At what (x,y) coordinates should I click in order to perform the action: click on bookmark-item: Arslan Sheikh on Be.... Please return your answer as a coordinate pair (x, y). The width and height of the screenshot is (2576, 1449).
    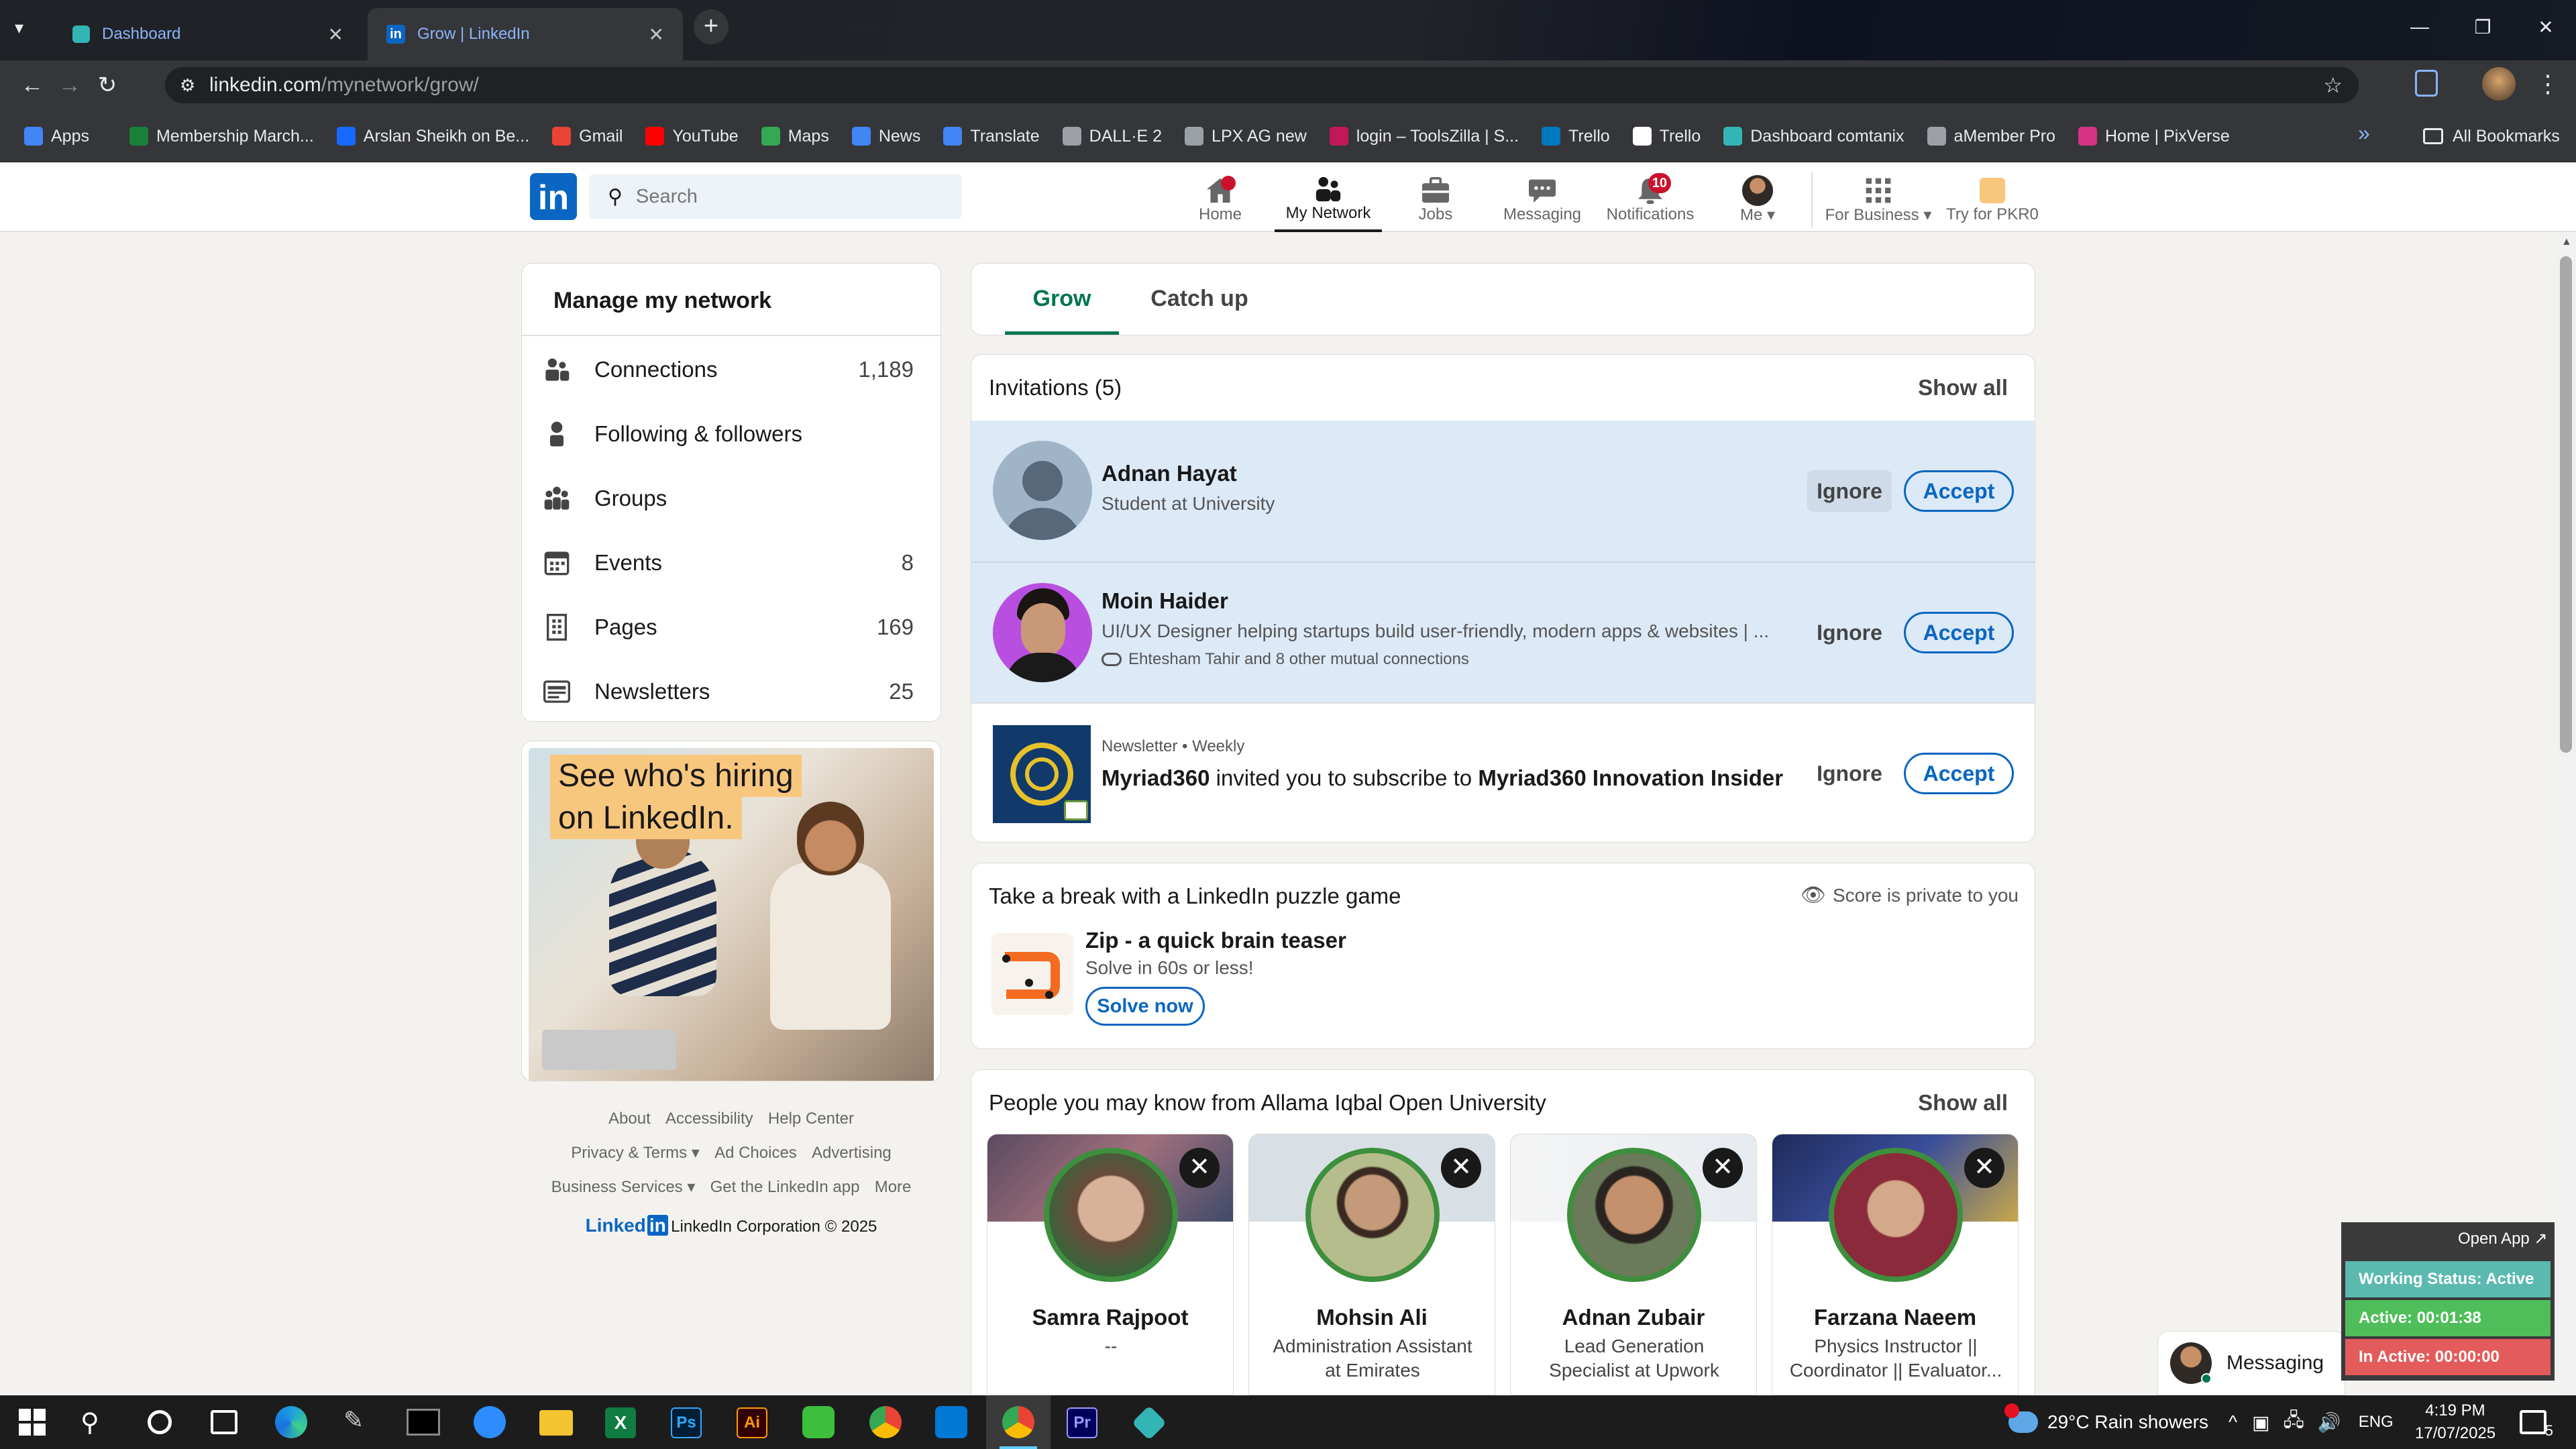
    Looking at the image, I should click on (432, 136).